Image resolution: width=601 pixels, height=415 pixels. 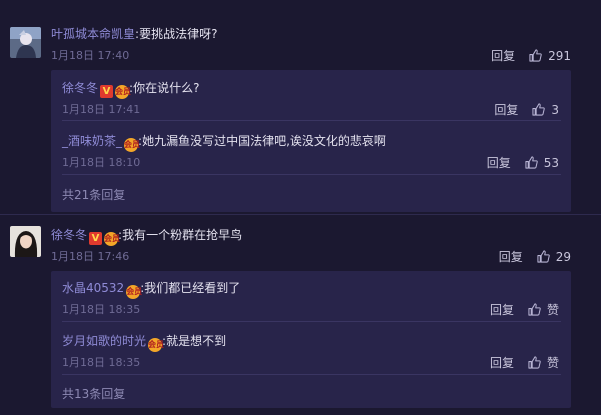 What do you see at coordinates (90, 55) in the screenshot?
I see `timestamp: 1月18日 17:40` at bounding box center [90, 55].